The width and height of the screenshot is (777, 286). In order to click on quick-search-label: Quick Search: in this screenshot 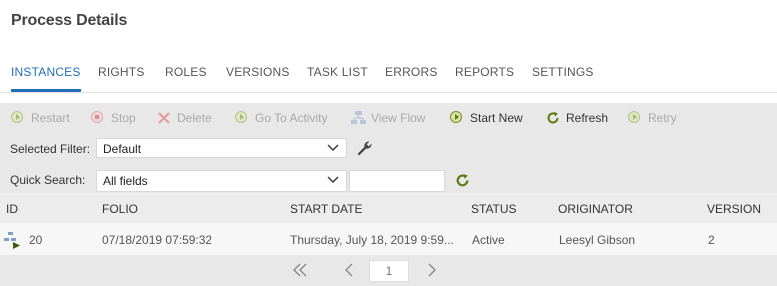, I will do `click(48, 180)`.